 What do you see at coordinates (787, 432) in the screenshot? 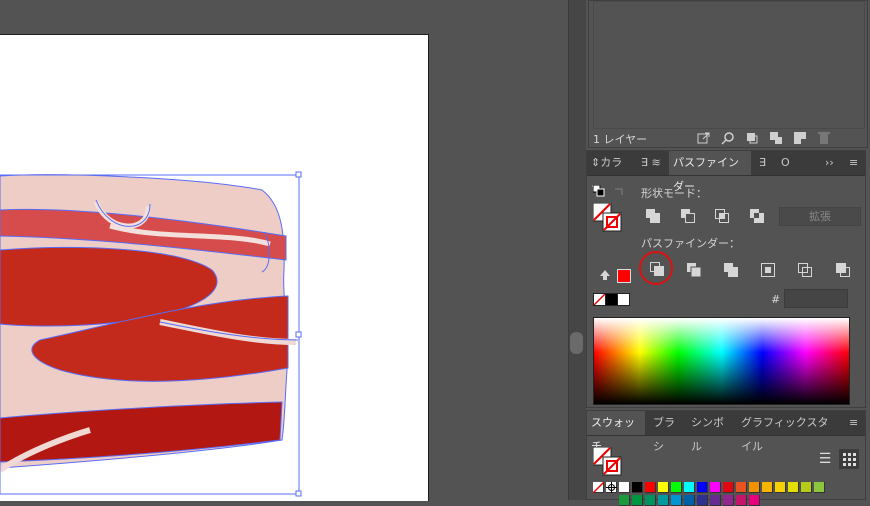
I see `tab-graphic-styles: グラフィックスタイル` at bounding box center [787, 432].